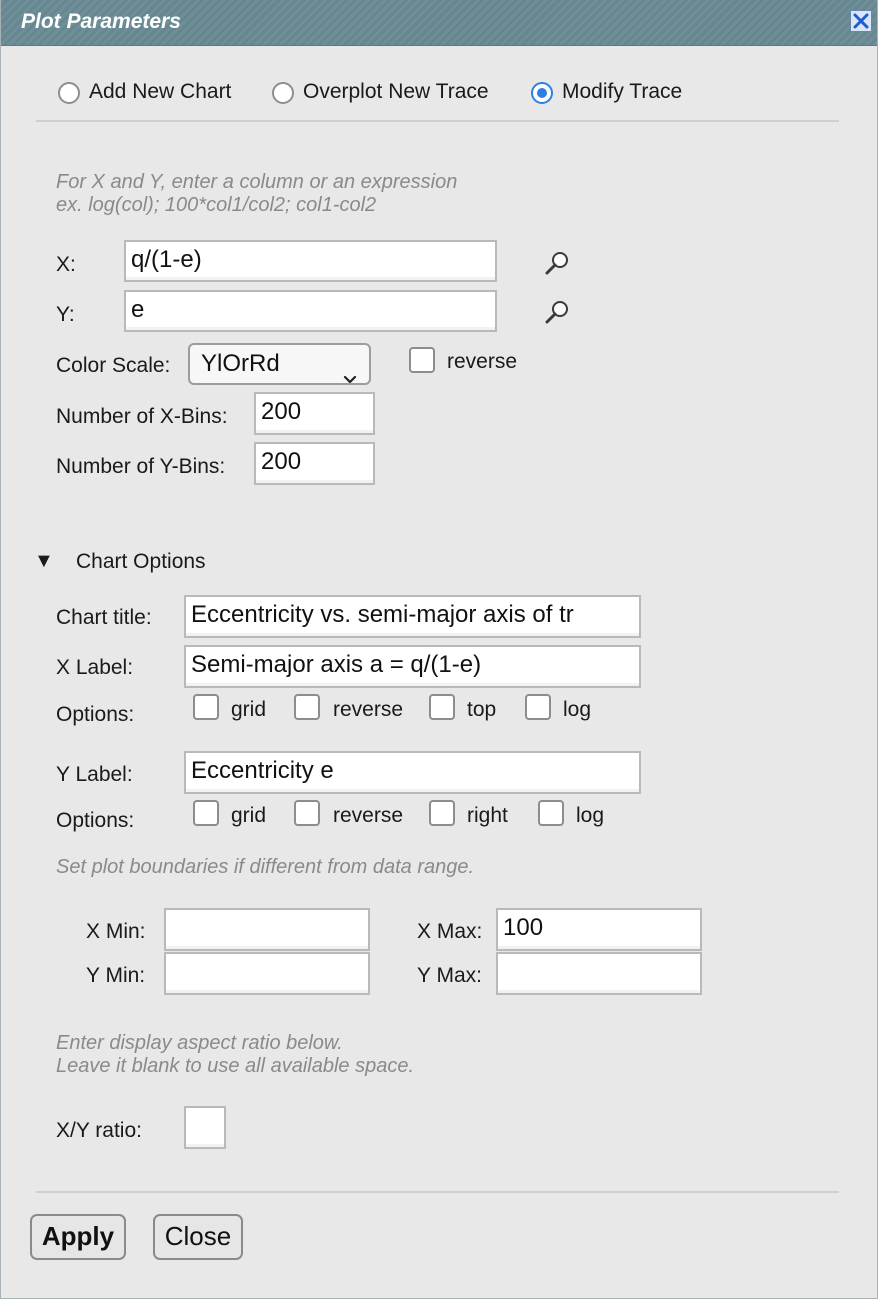 Image resolution: width=878 pixels, height=1302 pixels. I want to click on y-options-label: Options:, so click(95, 820).